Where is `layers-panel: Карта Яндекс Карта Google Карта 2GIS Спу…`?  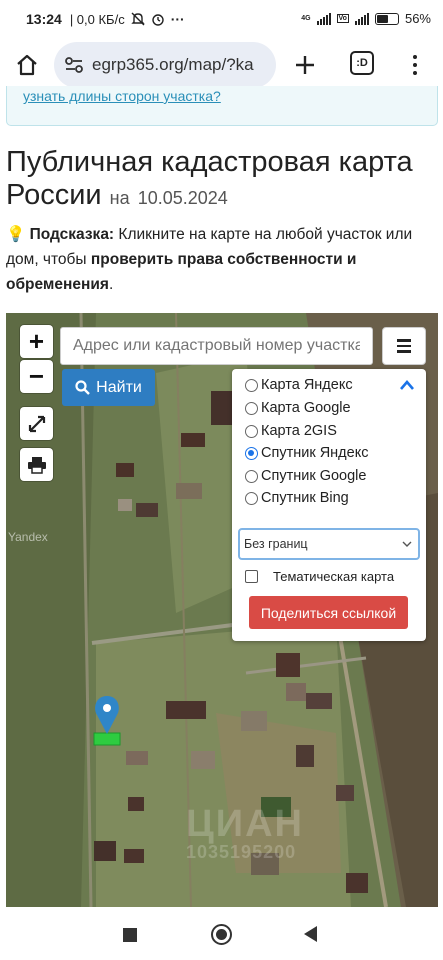 layers-panel: Карта Яндекс Карта Google Карта 2GIS Спу… is located at coordinates (329, 505).